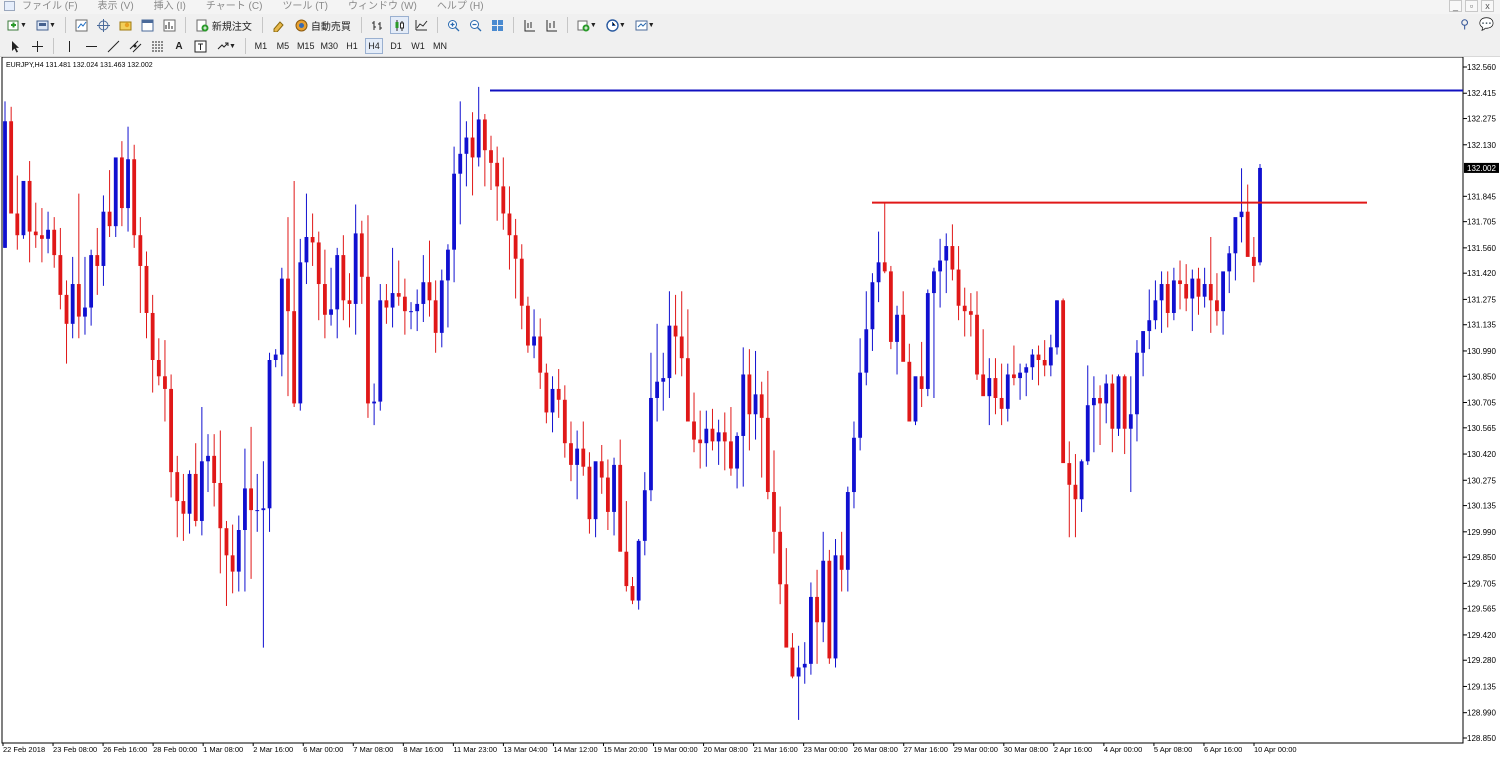 The width and height of the screenshot is (1500, 759). What do you see at coordinates (475, 25) in the screenshot?
I see `zoom-out-button` at bounding box center [475, 25].